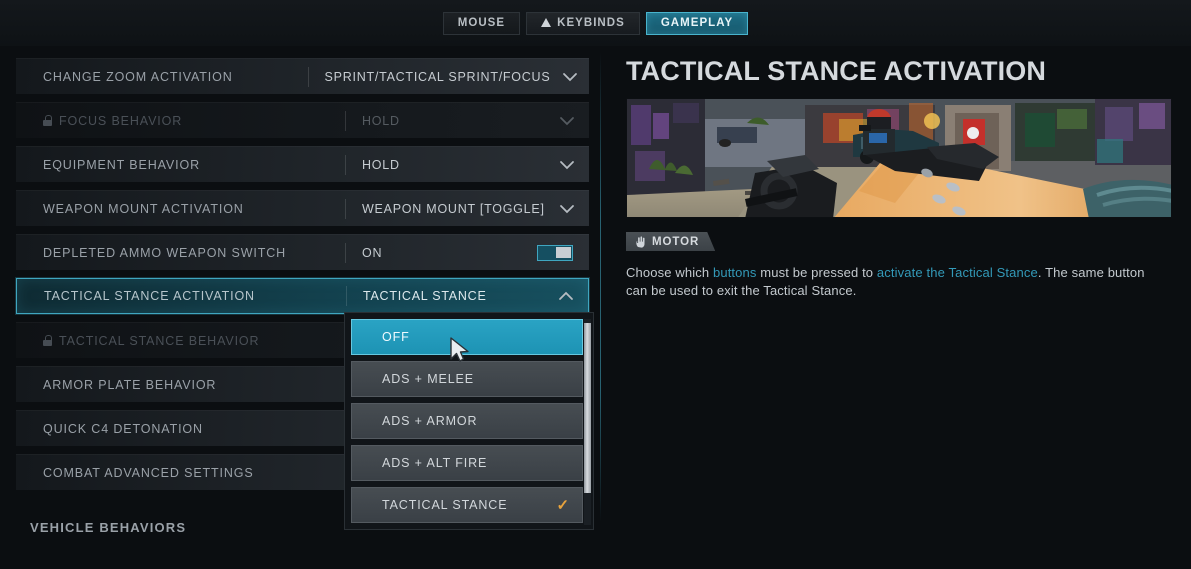  I want to click on toggle-knob, so click(563, 252).